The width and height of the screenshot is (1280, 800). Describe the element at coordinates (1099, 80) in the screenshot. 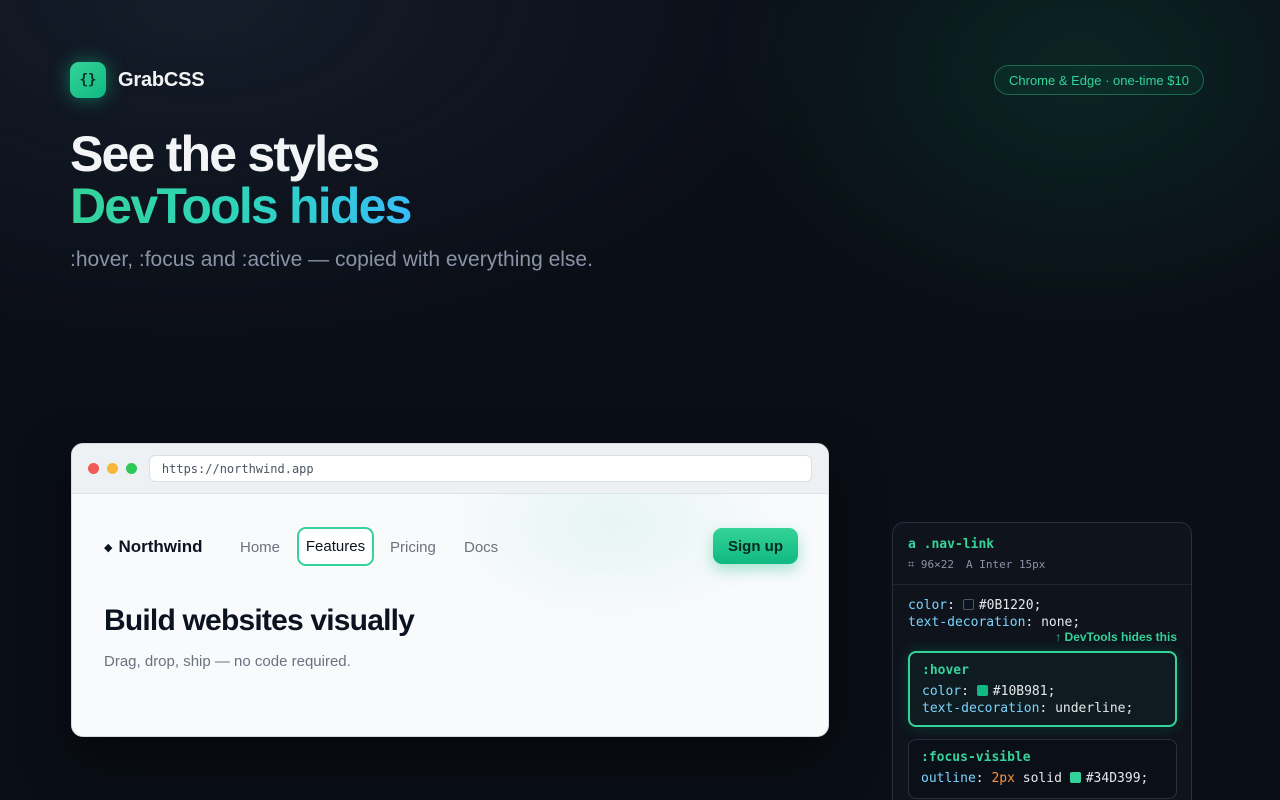

I see `pricing-badge: Chrome & Edge · one-time $10` at that location.